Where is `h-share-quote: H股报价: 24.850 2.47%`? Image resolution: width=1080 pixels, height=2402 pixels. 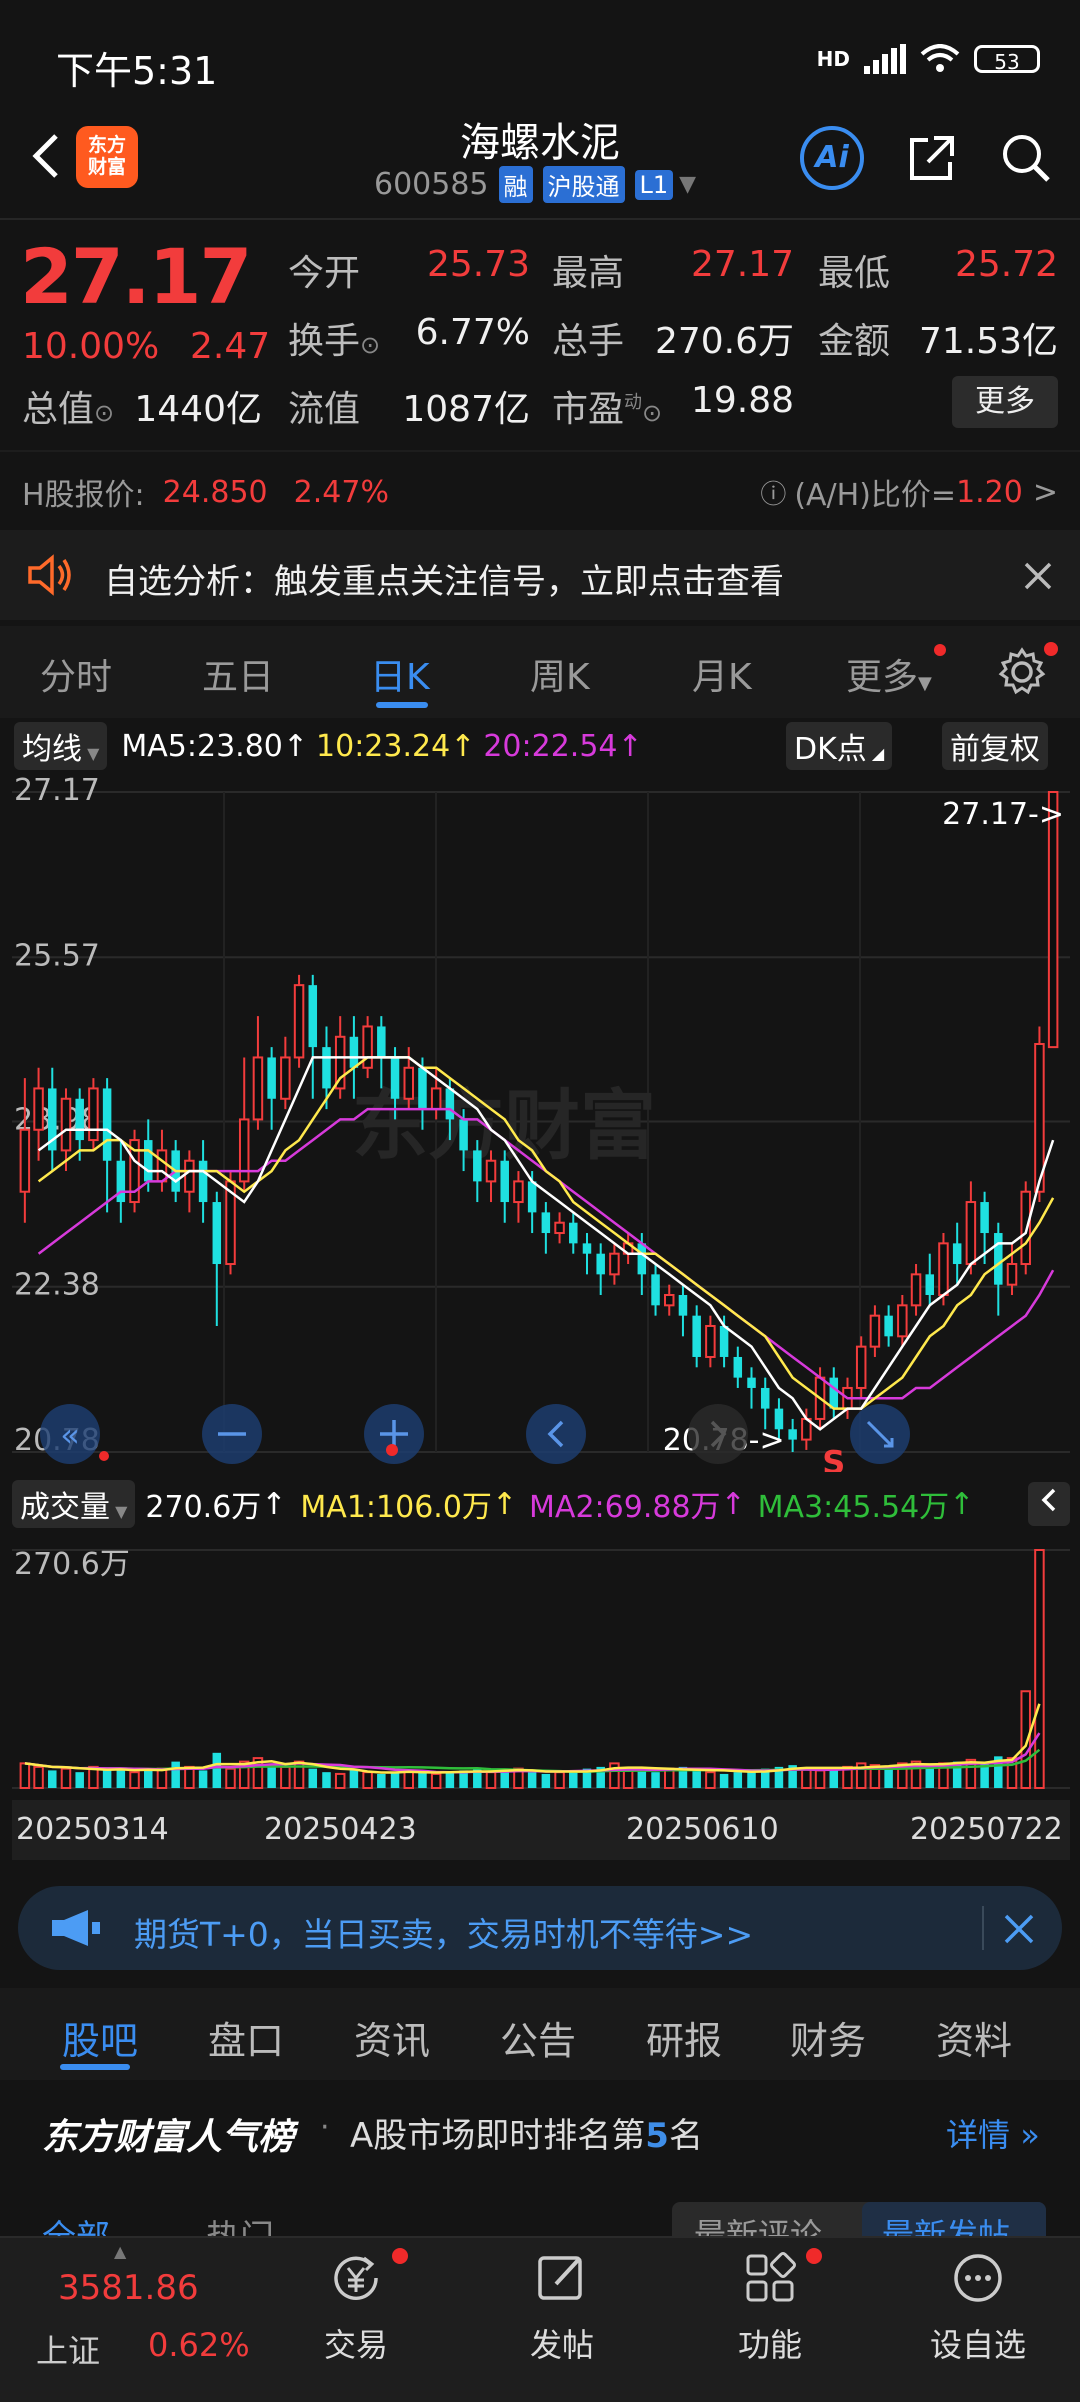
h-share-quote: H股报价: 24.850 2.47% is located at coordinates (205, 492).